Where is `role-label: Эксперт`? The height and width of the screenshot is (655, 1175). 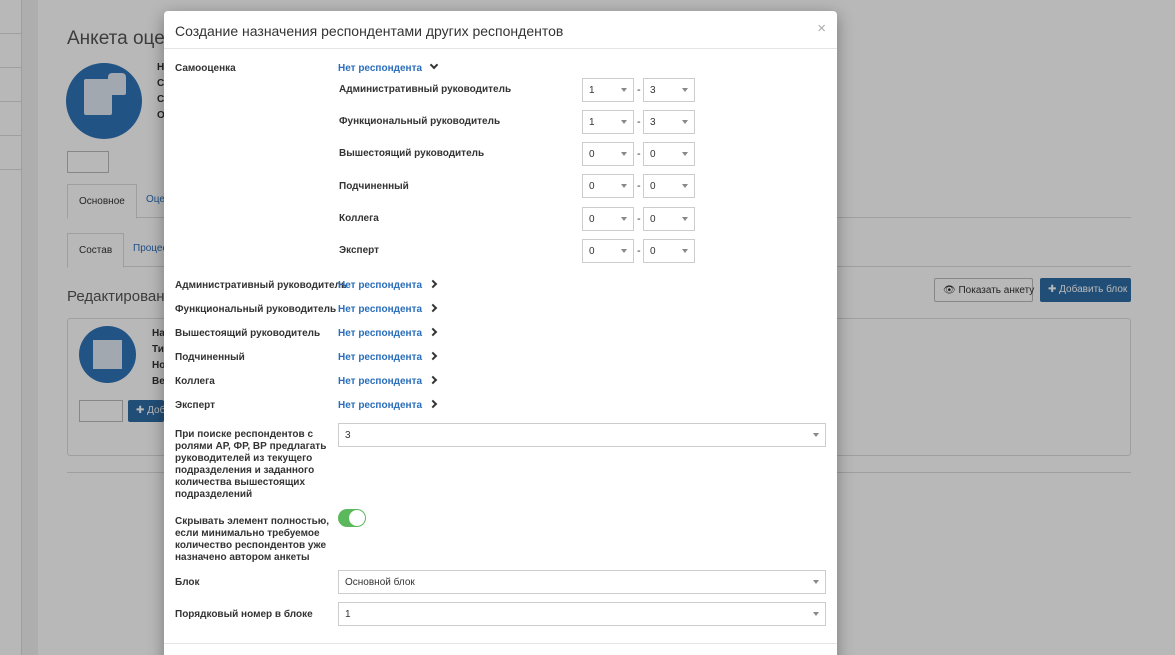 role-label: Эксперт is located at coordinates (359, 250).